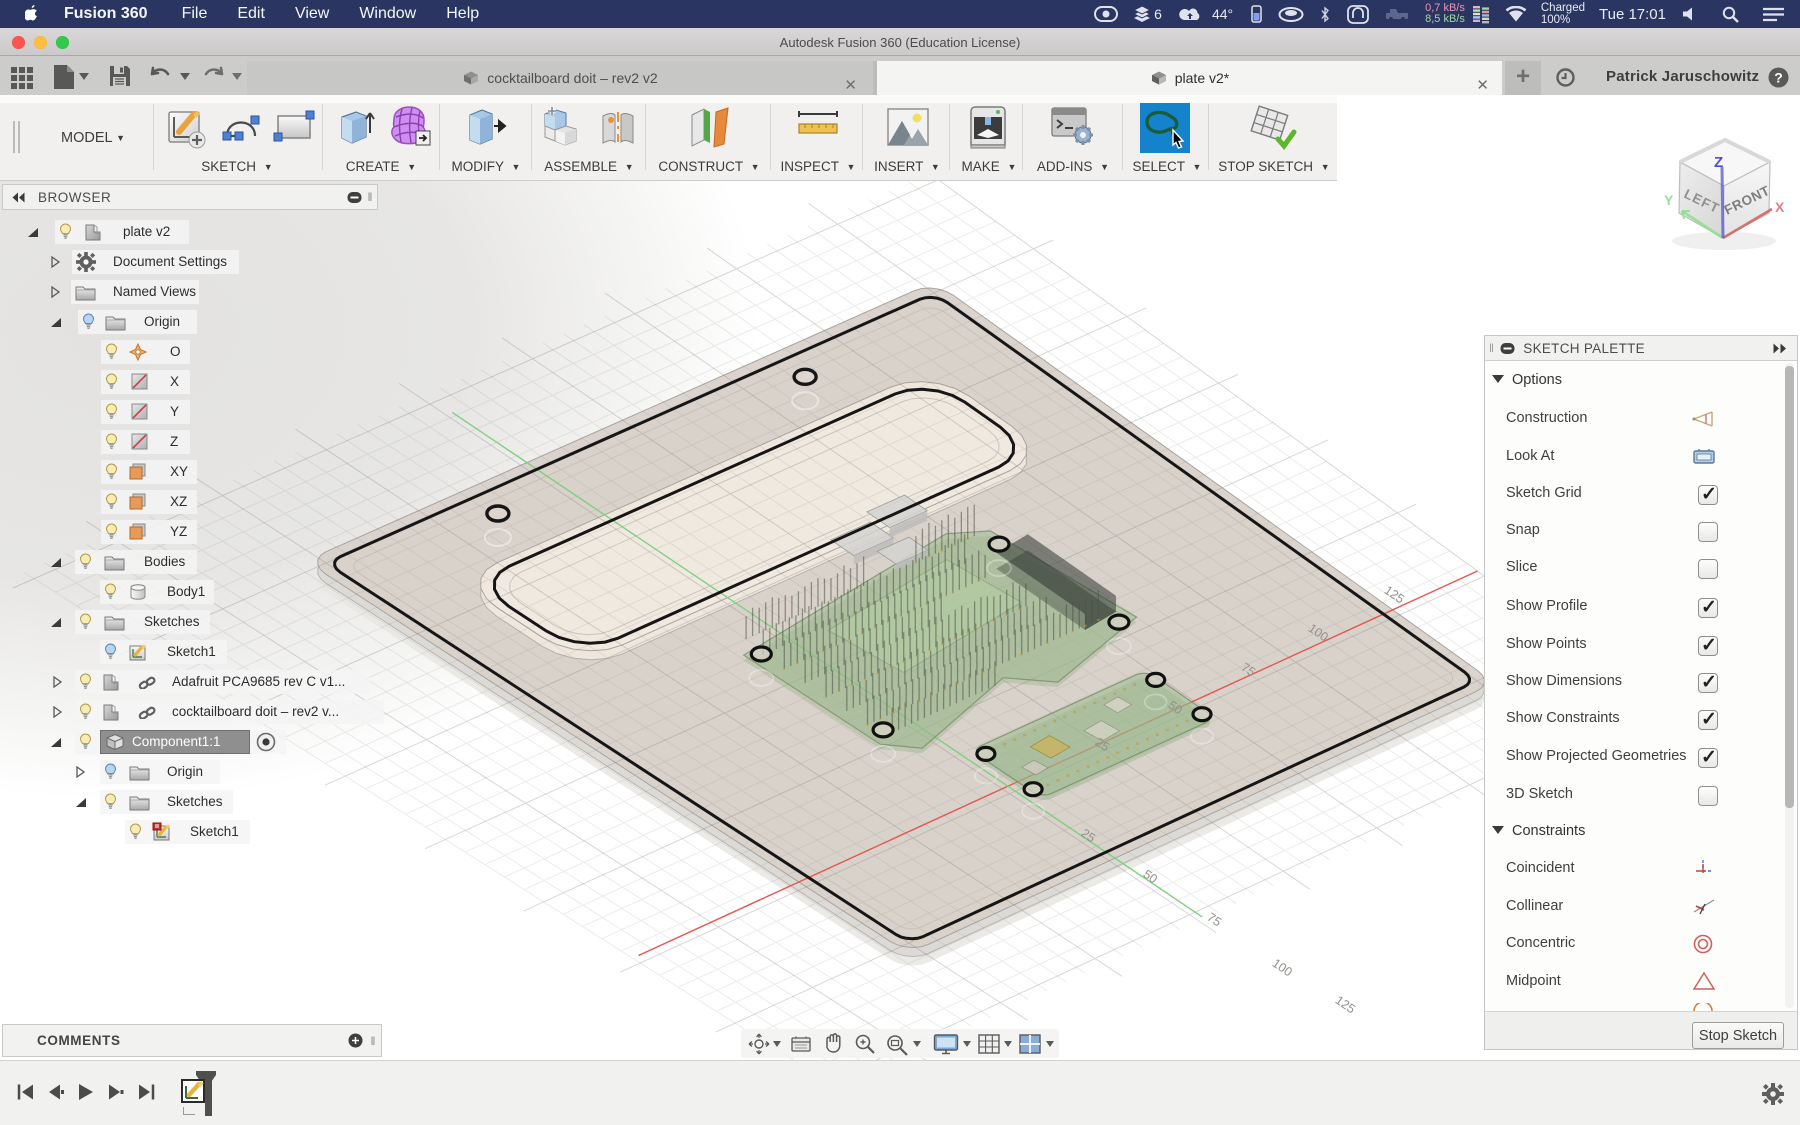 The height and width of the screenshot is (1125, 1800). I want to click on svg-text: Y, so click(1669, 200).